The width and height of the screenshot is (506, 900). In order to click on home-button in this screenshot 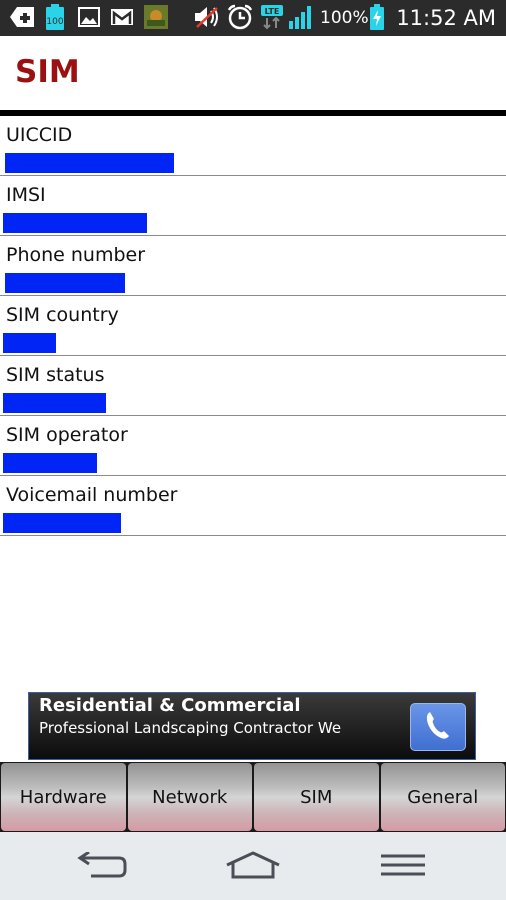, I will do `click(253, 867)`.